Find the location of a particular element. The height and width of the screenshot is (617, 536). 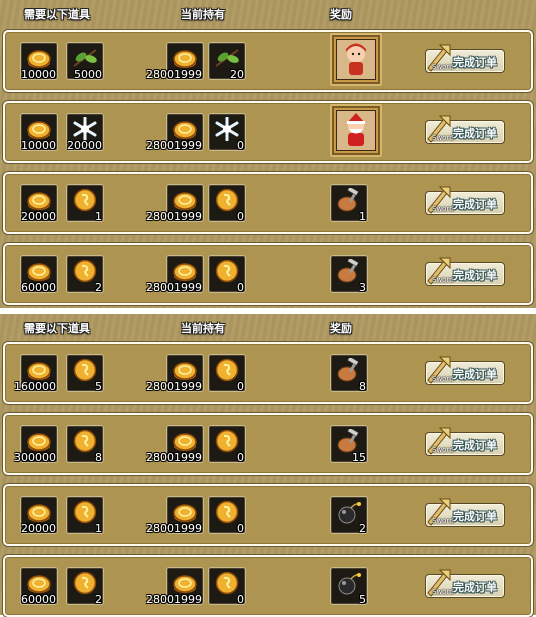

reward-item-slot: 5 is located at coordinates (349, 586).